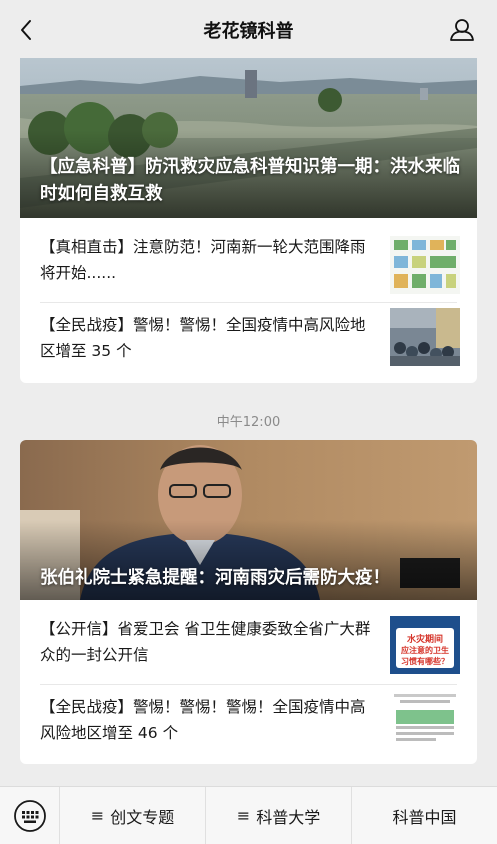  Describe the element at coordinates (250, 180) in the screenshot. I see `headline-title: 【应急科普】防汛救灾应急科普知识第一期：洪水来临时如何自救互救` at that location.